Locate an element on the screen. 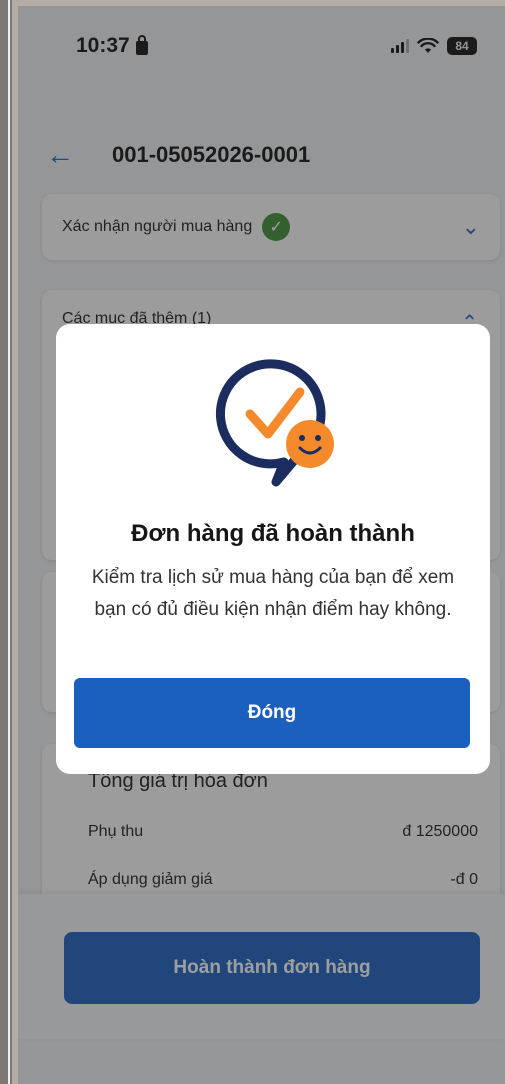  smiley-check-icon is located at coordinates (274, 423).